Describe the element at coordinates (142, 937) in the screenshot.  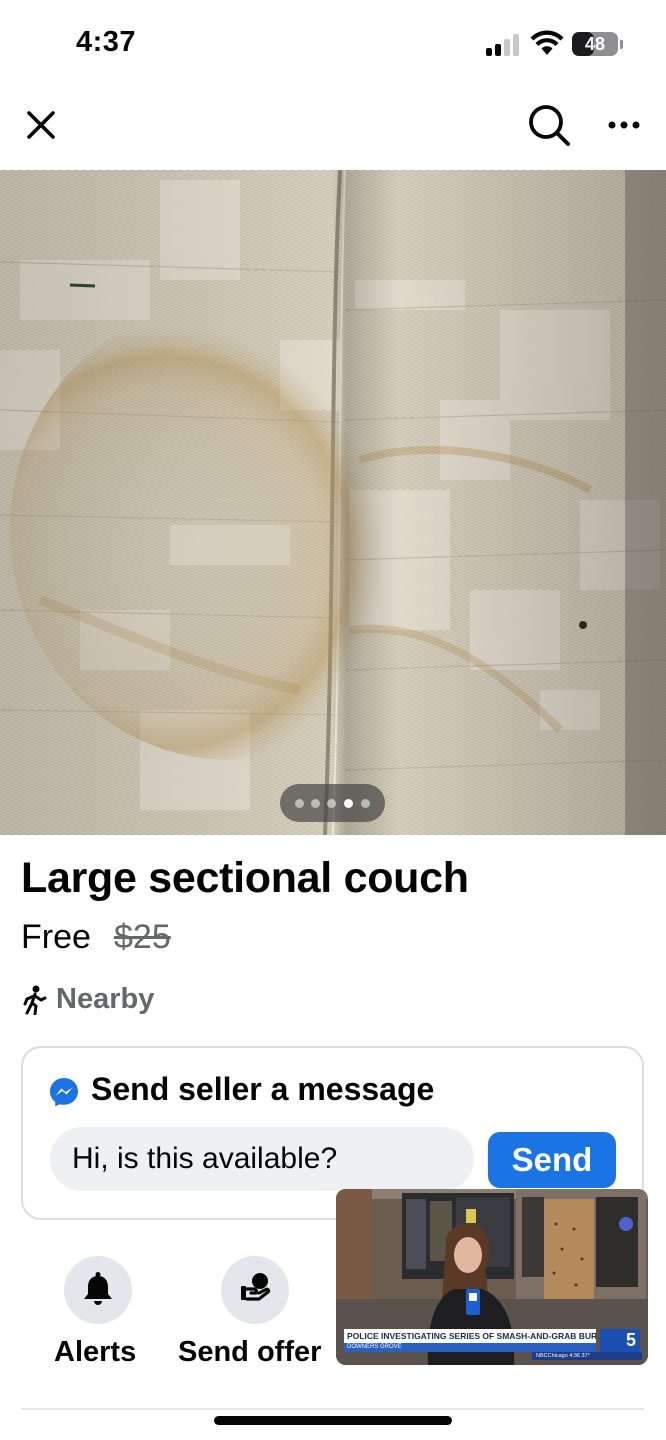
I see `listing-original-price: $25` at that location.